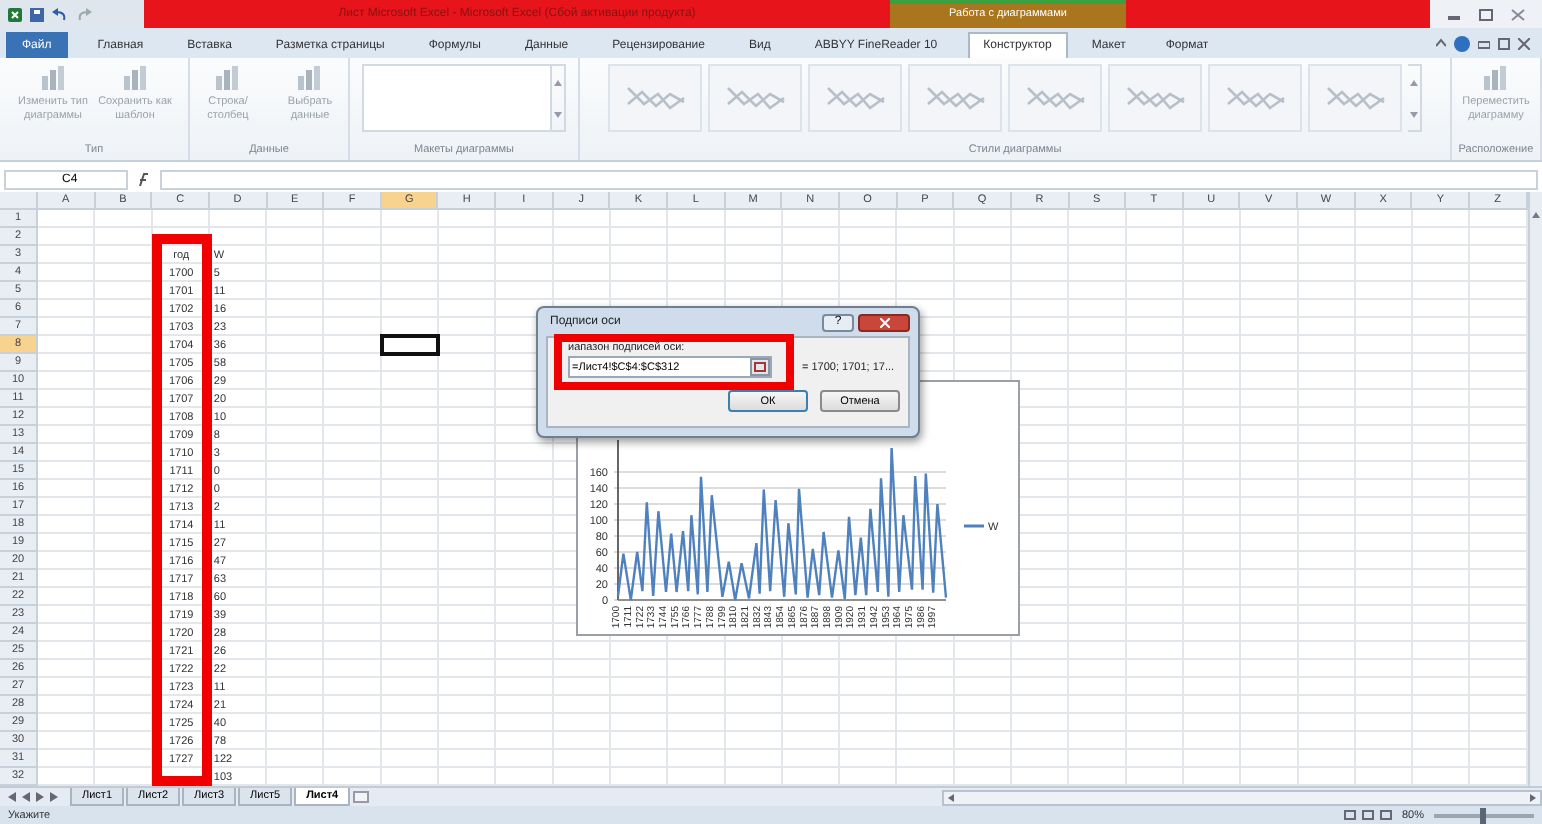  What do you see at coordinates (1462, 43) in the screenshot?
I see `help-icon` at bounding box center [1462, 43].